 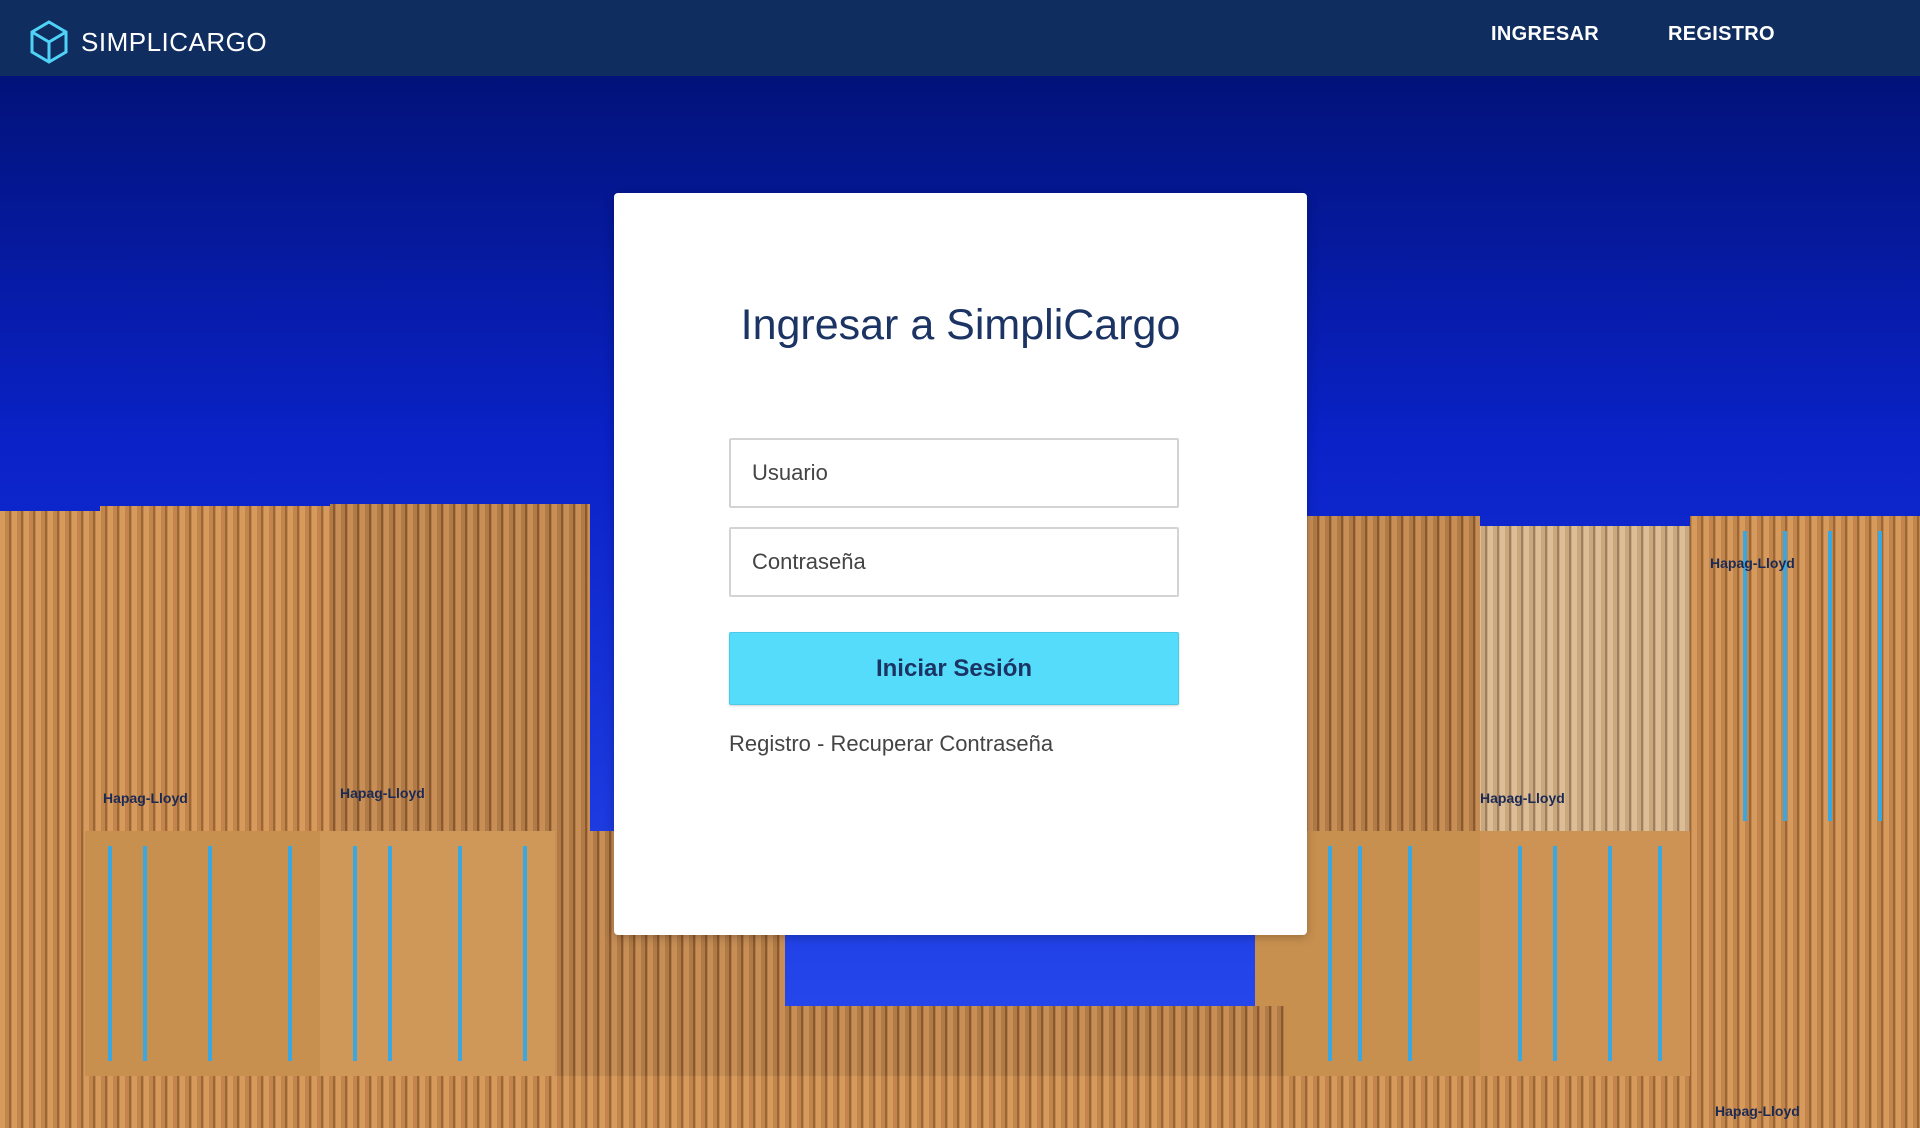 I want to click on login-title: Ingresar a SimpliCargo, so click(x=960, y=325).